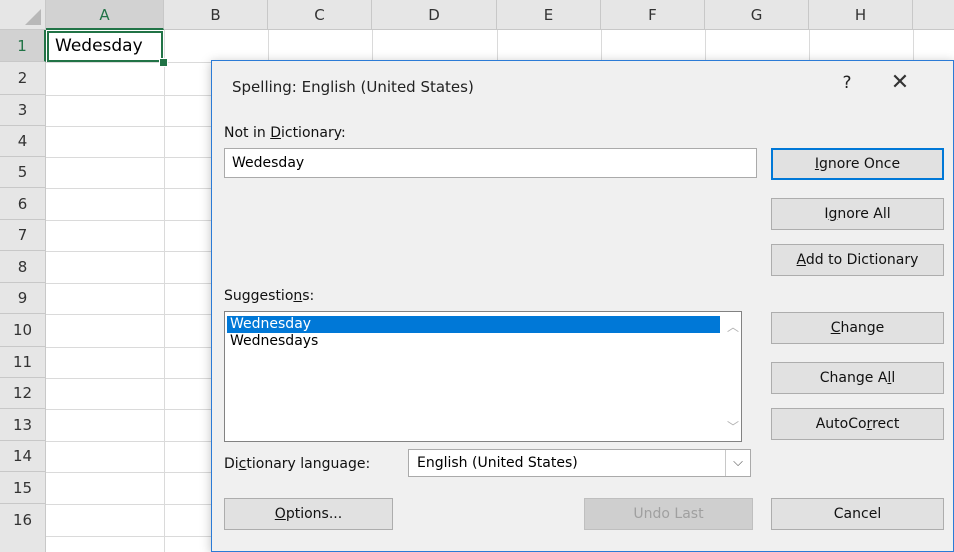 The width and height of the screenshot is (954, 552). What do you see at coordinates (272, 341) in the screenshot?
I see `suggestion-item: Wednesdays` at bounding box center [272, 341].